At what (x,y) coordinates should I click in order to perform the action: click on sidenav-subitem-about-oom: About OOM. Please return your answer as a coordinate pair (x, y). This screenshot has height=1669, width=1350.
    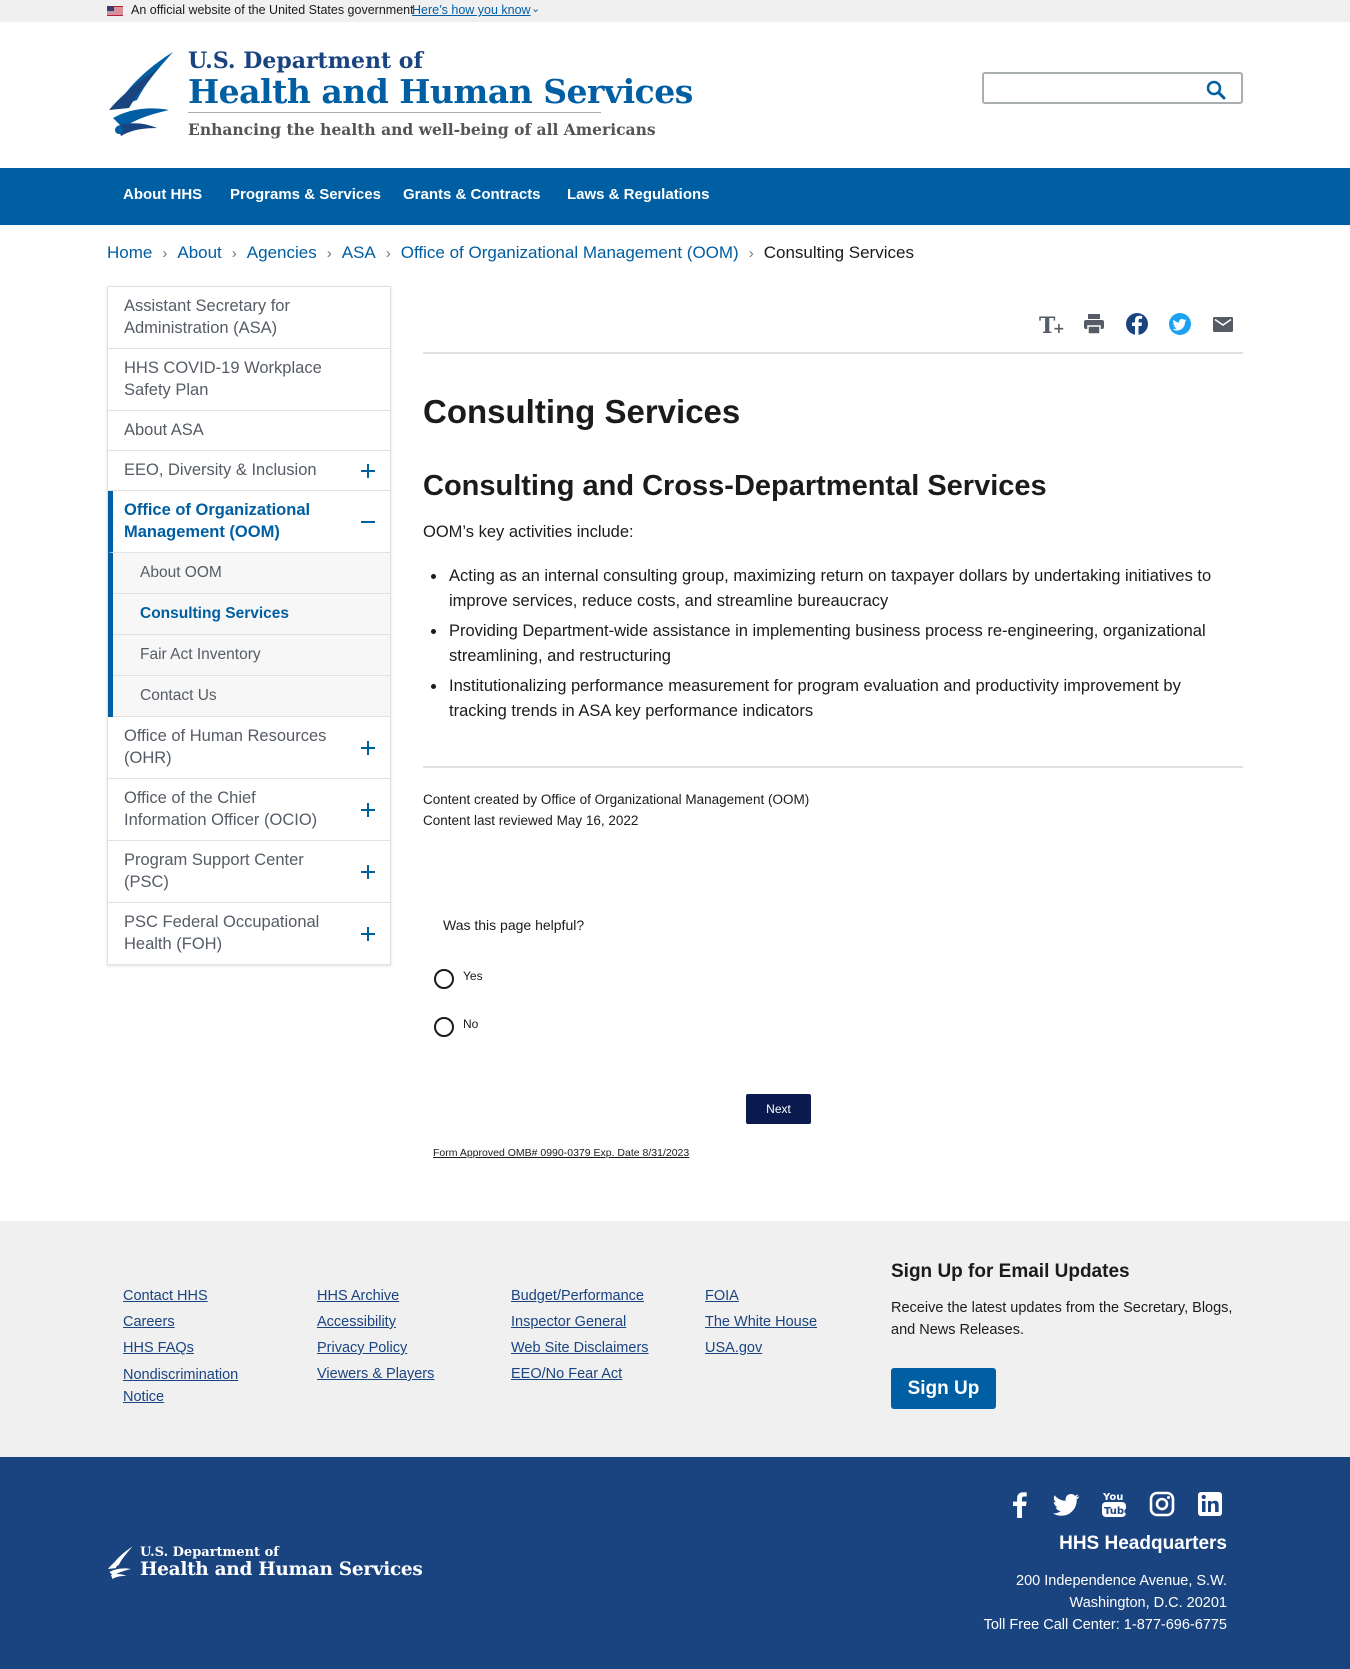
    Looking at the image, I should click on (251, 573).